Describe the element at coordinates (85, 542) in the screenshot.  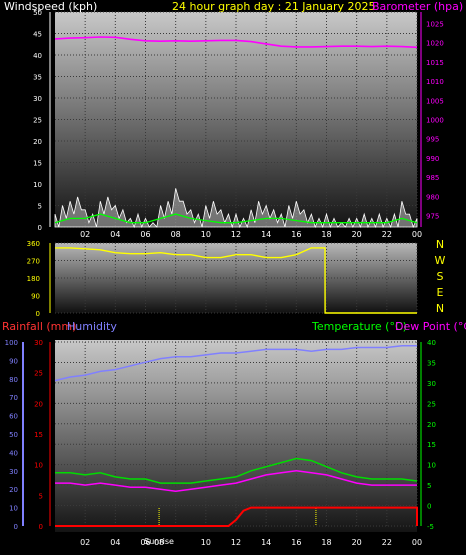
I see `temp-x-tick-label: 02` at that location.